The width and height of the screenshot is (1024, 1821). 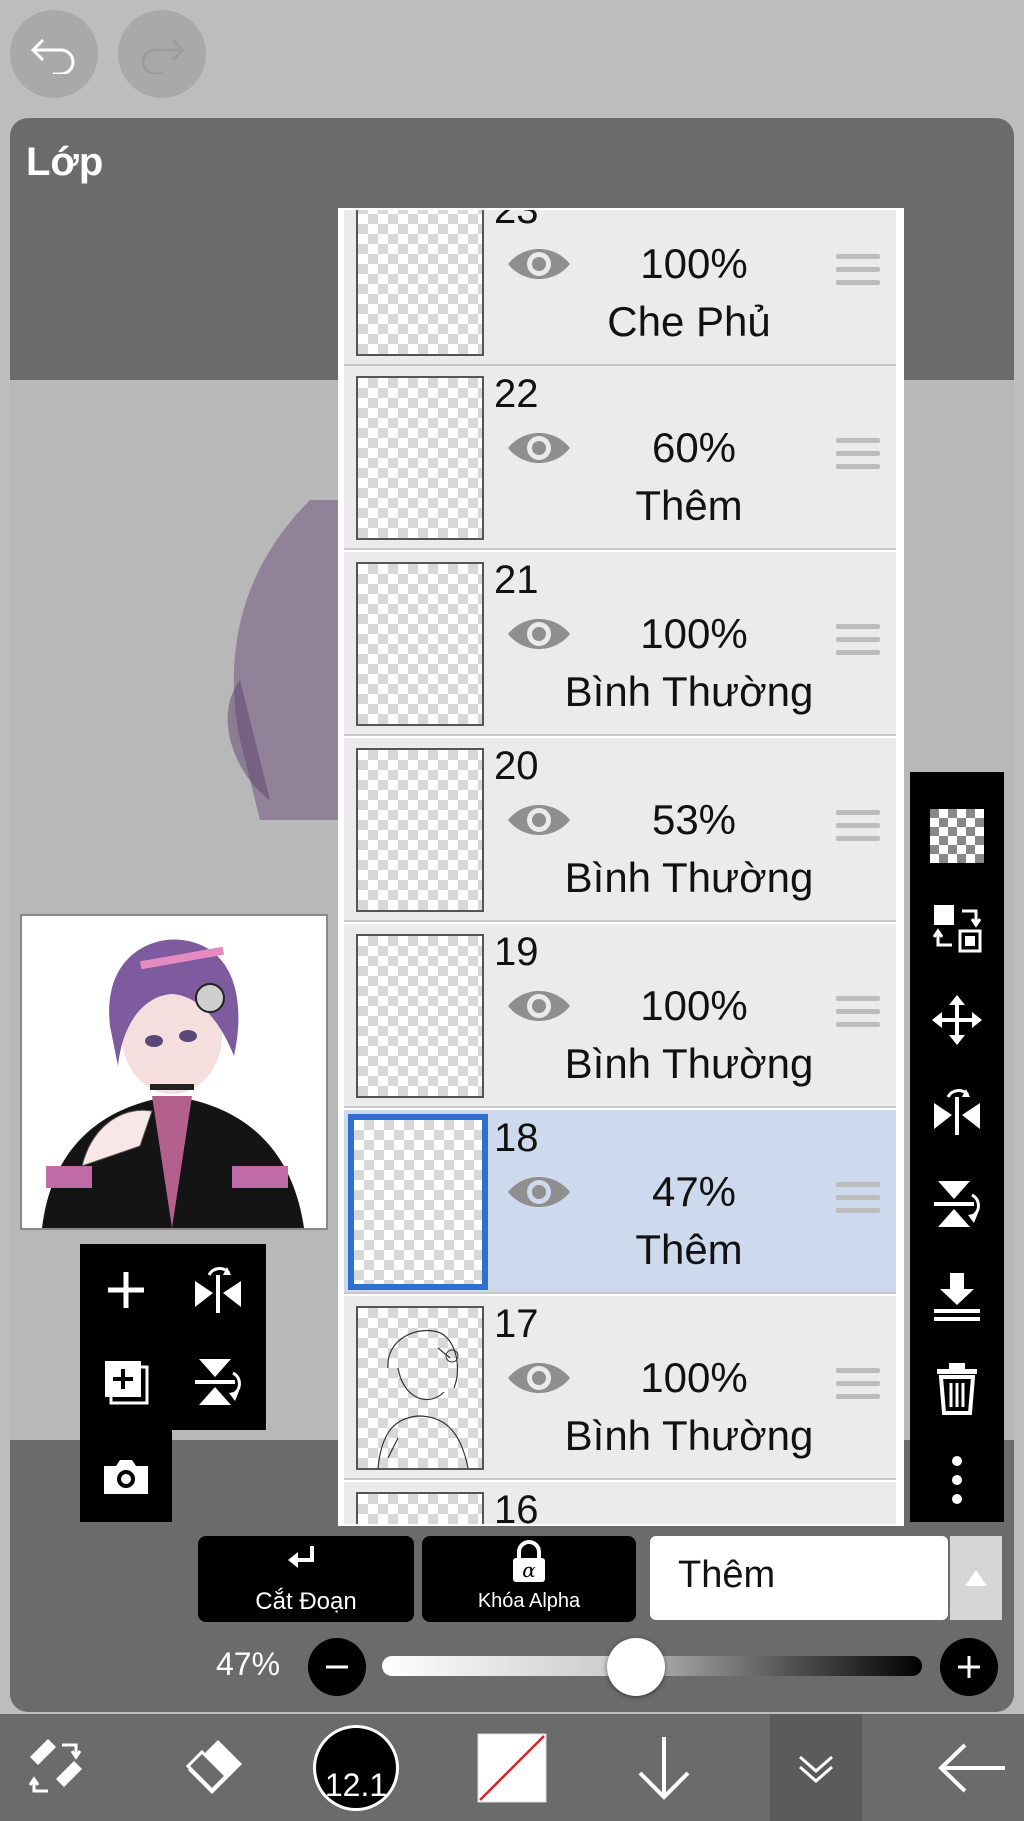 I want to click on opacity-label: 47%, so click(x=248, y=1664).